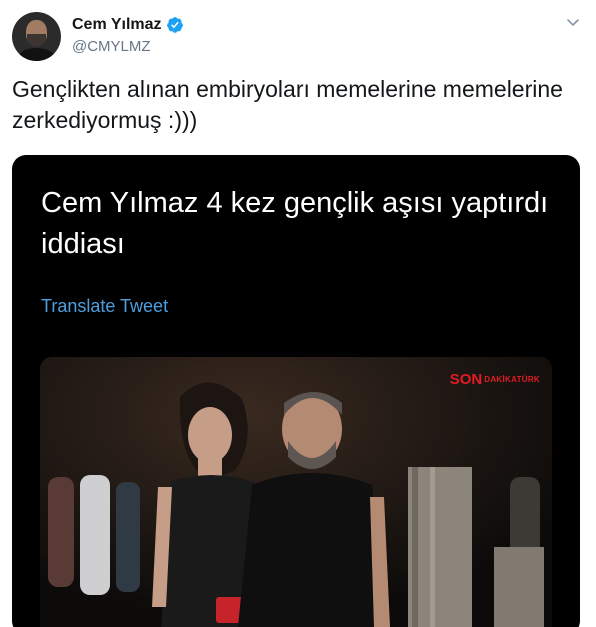  I want to click on watermark-main: SON, so click(466, 379).